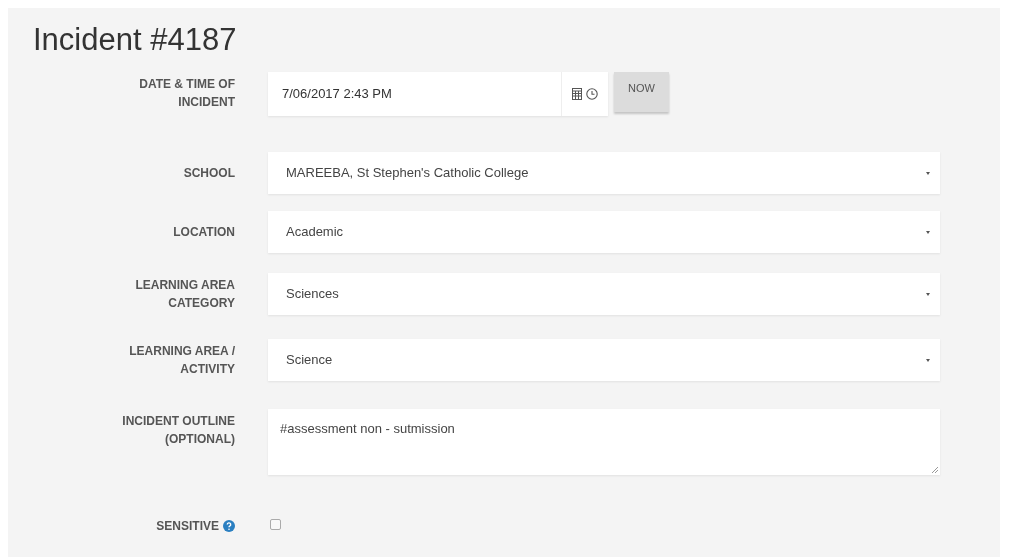 The height and width of the screenshot is (557, 1011). I want to click on select-field: MAREEBA, St Stephen's Catholic College, so click(604, 173).